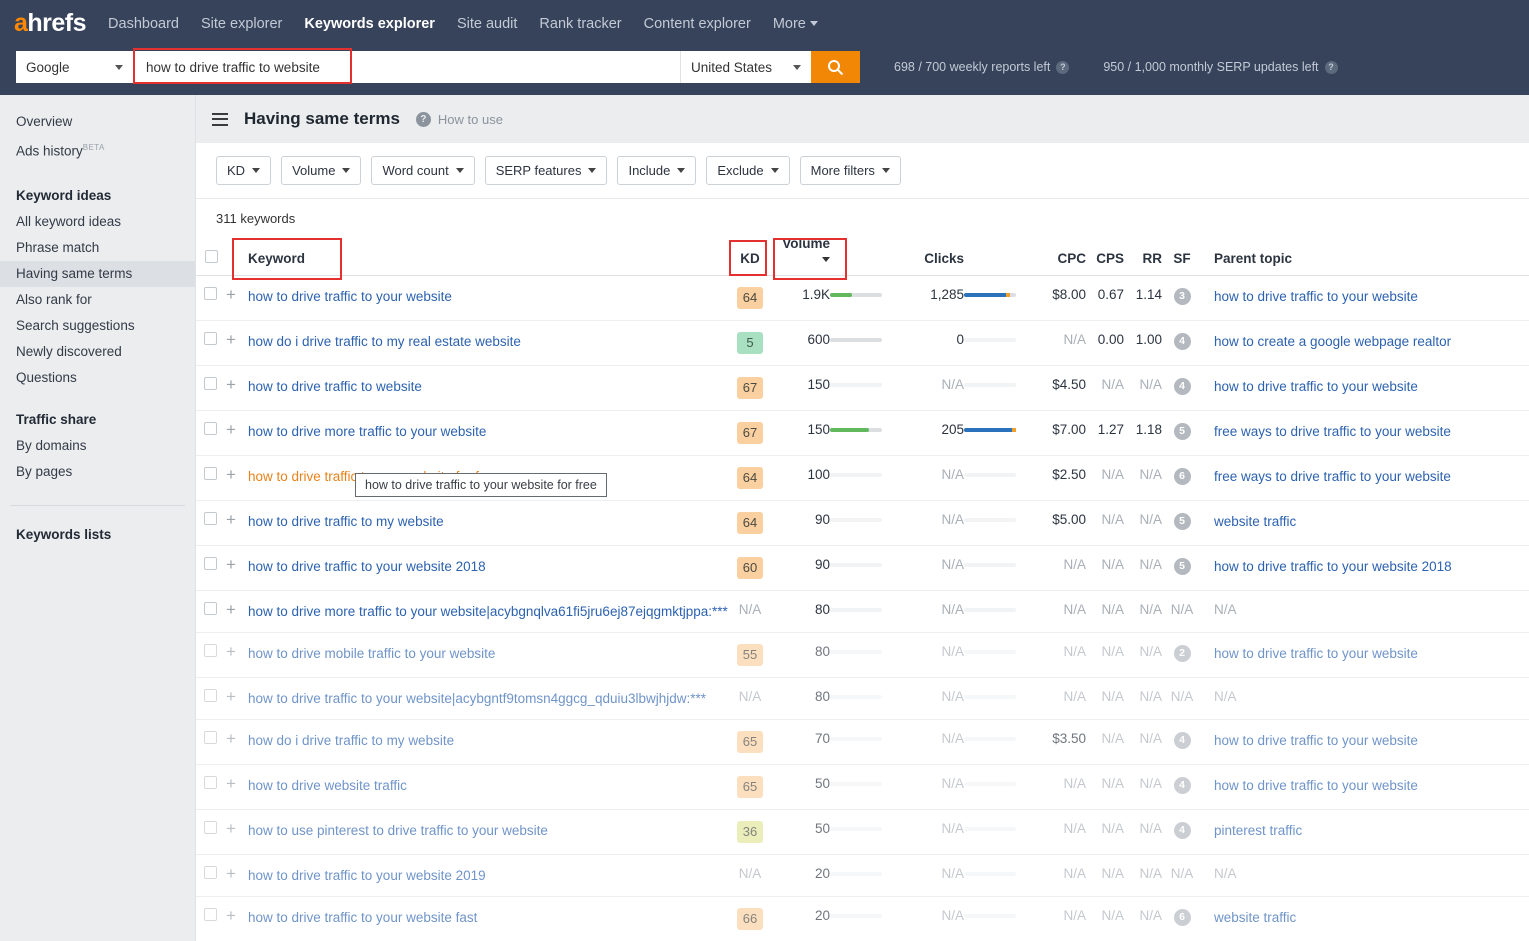 Image resolution: width=1529 pixels, height=941 pixels. I want to click on nav-item-more: More, so click(795, 24).